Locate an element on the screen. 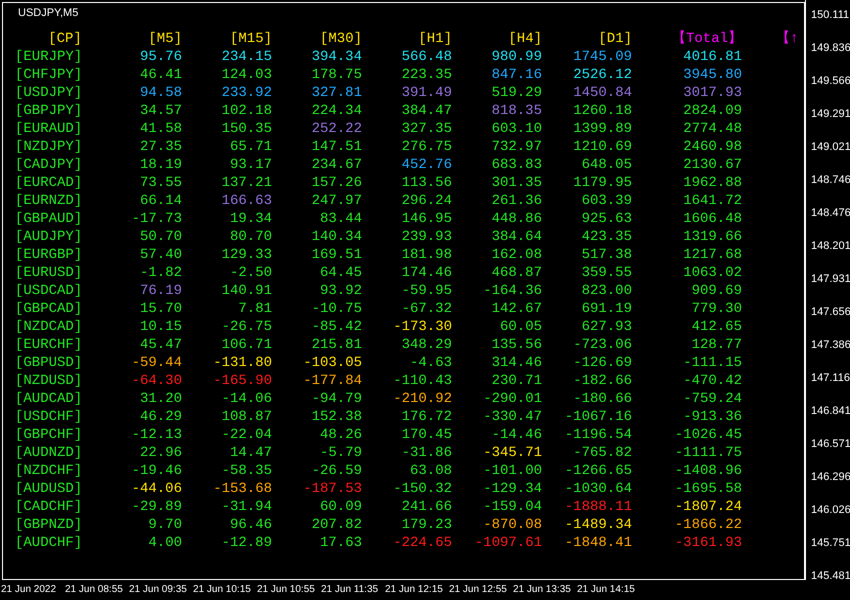  table-cell-text: 519.29 is located at coordinates (516, 93).